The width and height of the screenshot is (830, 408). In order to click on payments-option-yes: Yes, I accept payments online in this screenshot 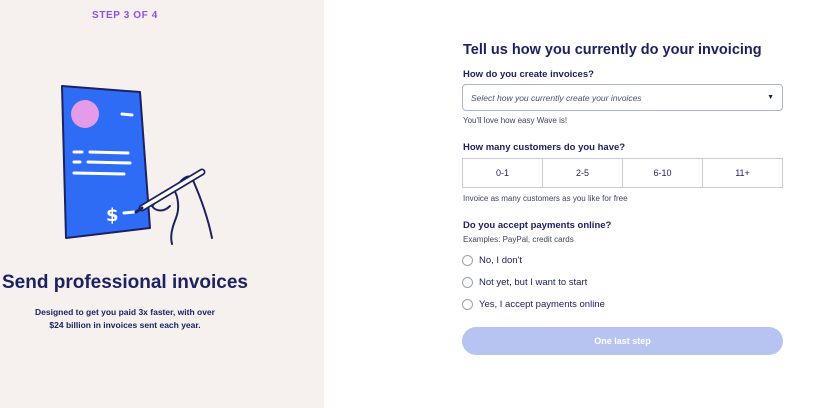, I will do `click(533, 304)`.